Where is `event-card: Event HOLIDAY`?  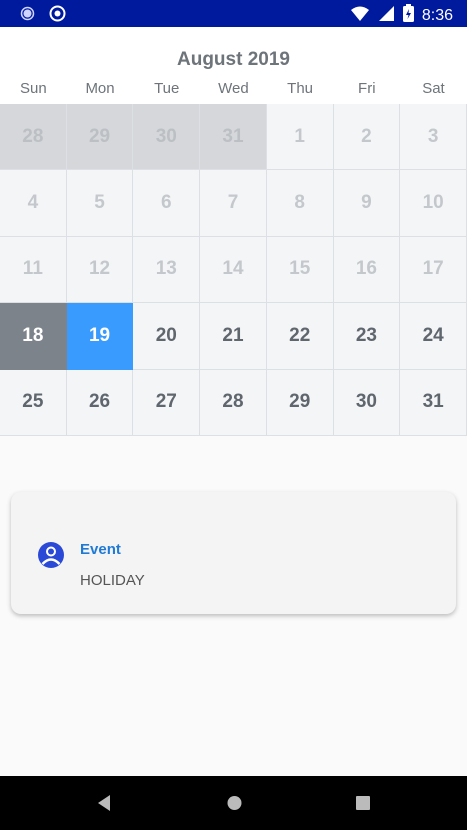 event-card: Event HOLIDAY is located at coordinates (233, 553).